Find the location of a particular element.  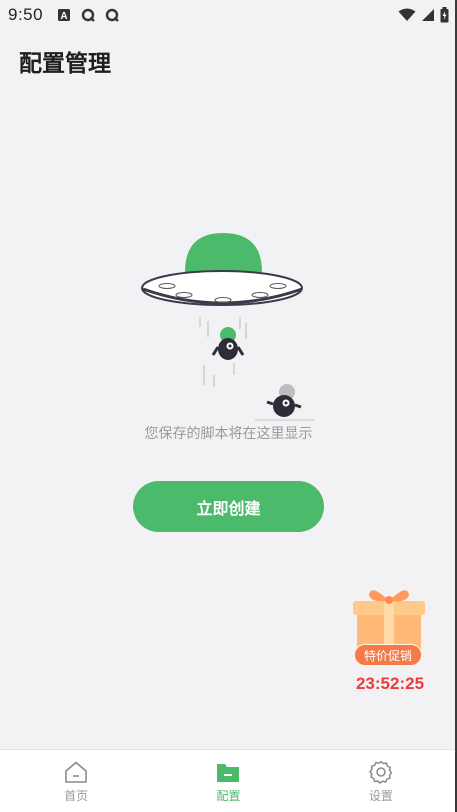

tab-settings-label: 设置 is located at coordinates (380, 795).